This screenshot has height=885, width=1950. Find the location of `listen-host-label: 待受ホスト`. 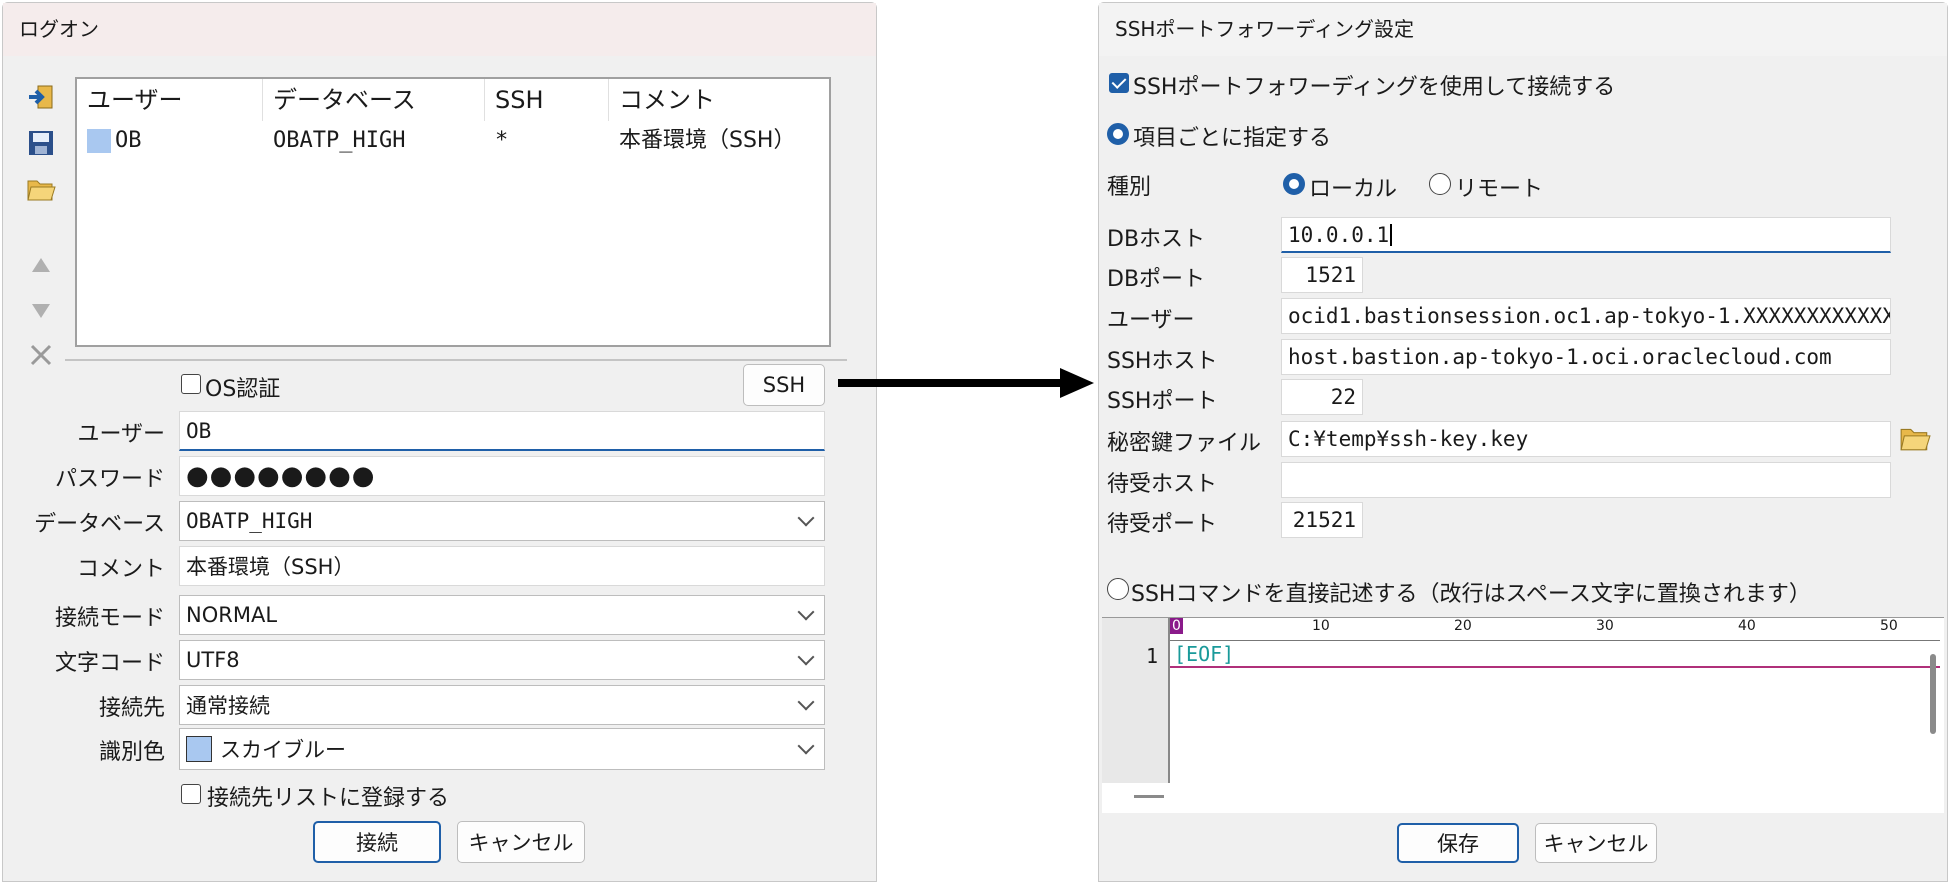

listen-host-label: 待受ホスト is located at coordinates (1162, 484).